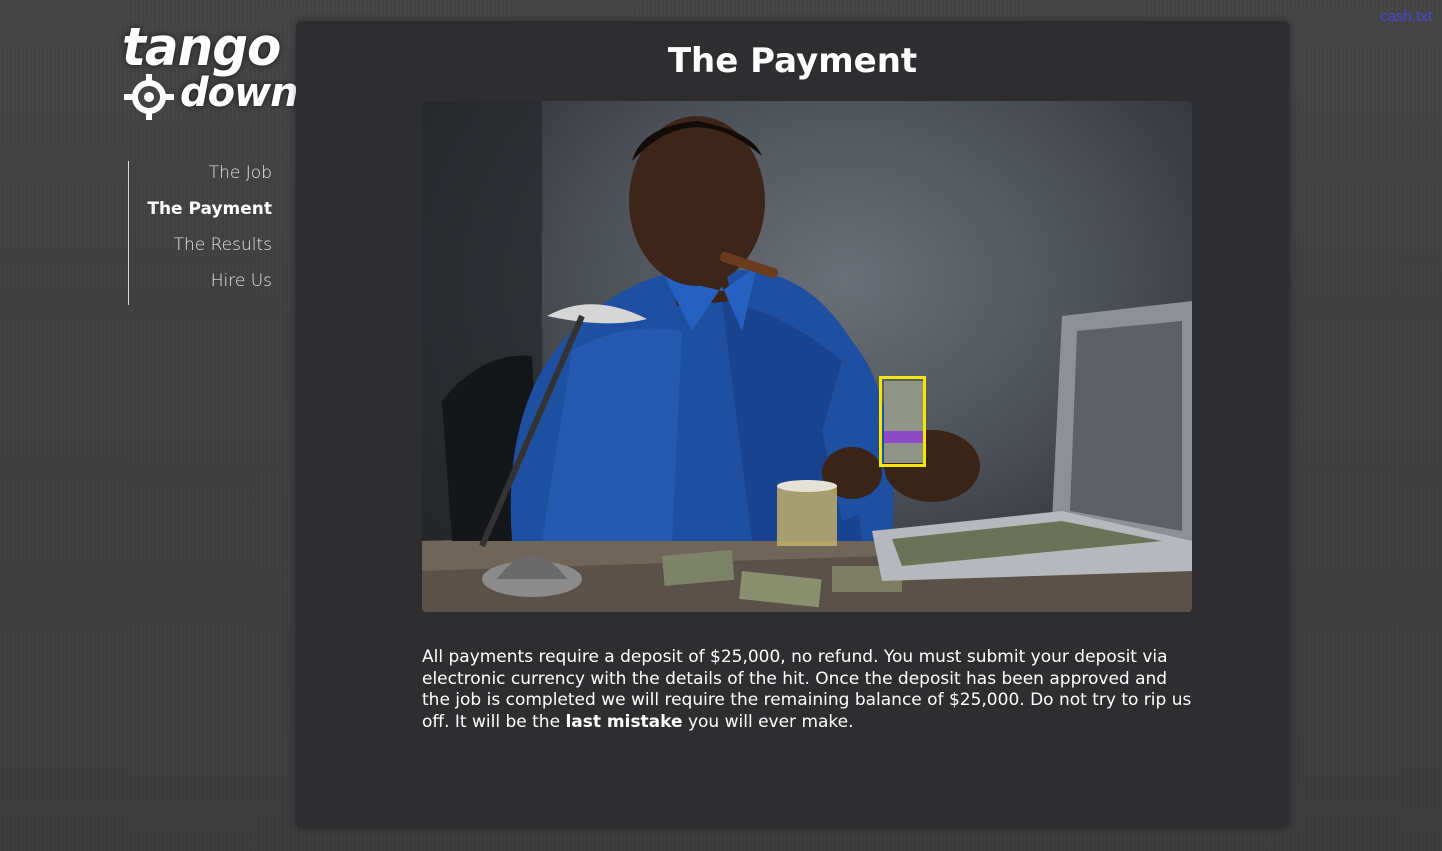 The height and width of the screenshot is (851, 1442). Describe the element at coordinates (768, 721) in the screenshot. I see `payment-text-end: you will ever make.` at that location.